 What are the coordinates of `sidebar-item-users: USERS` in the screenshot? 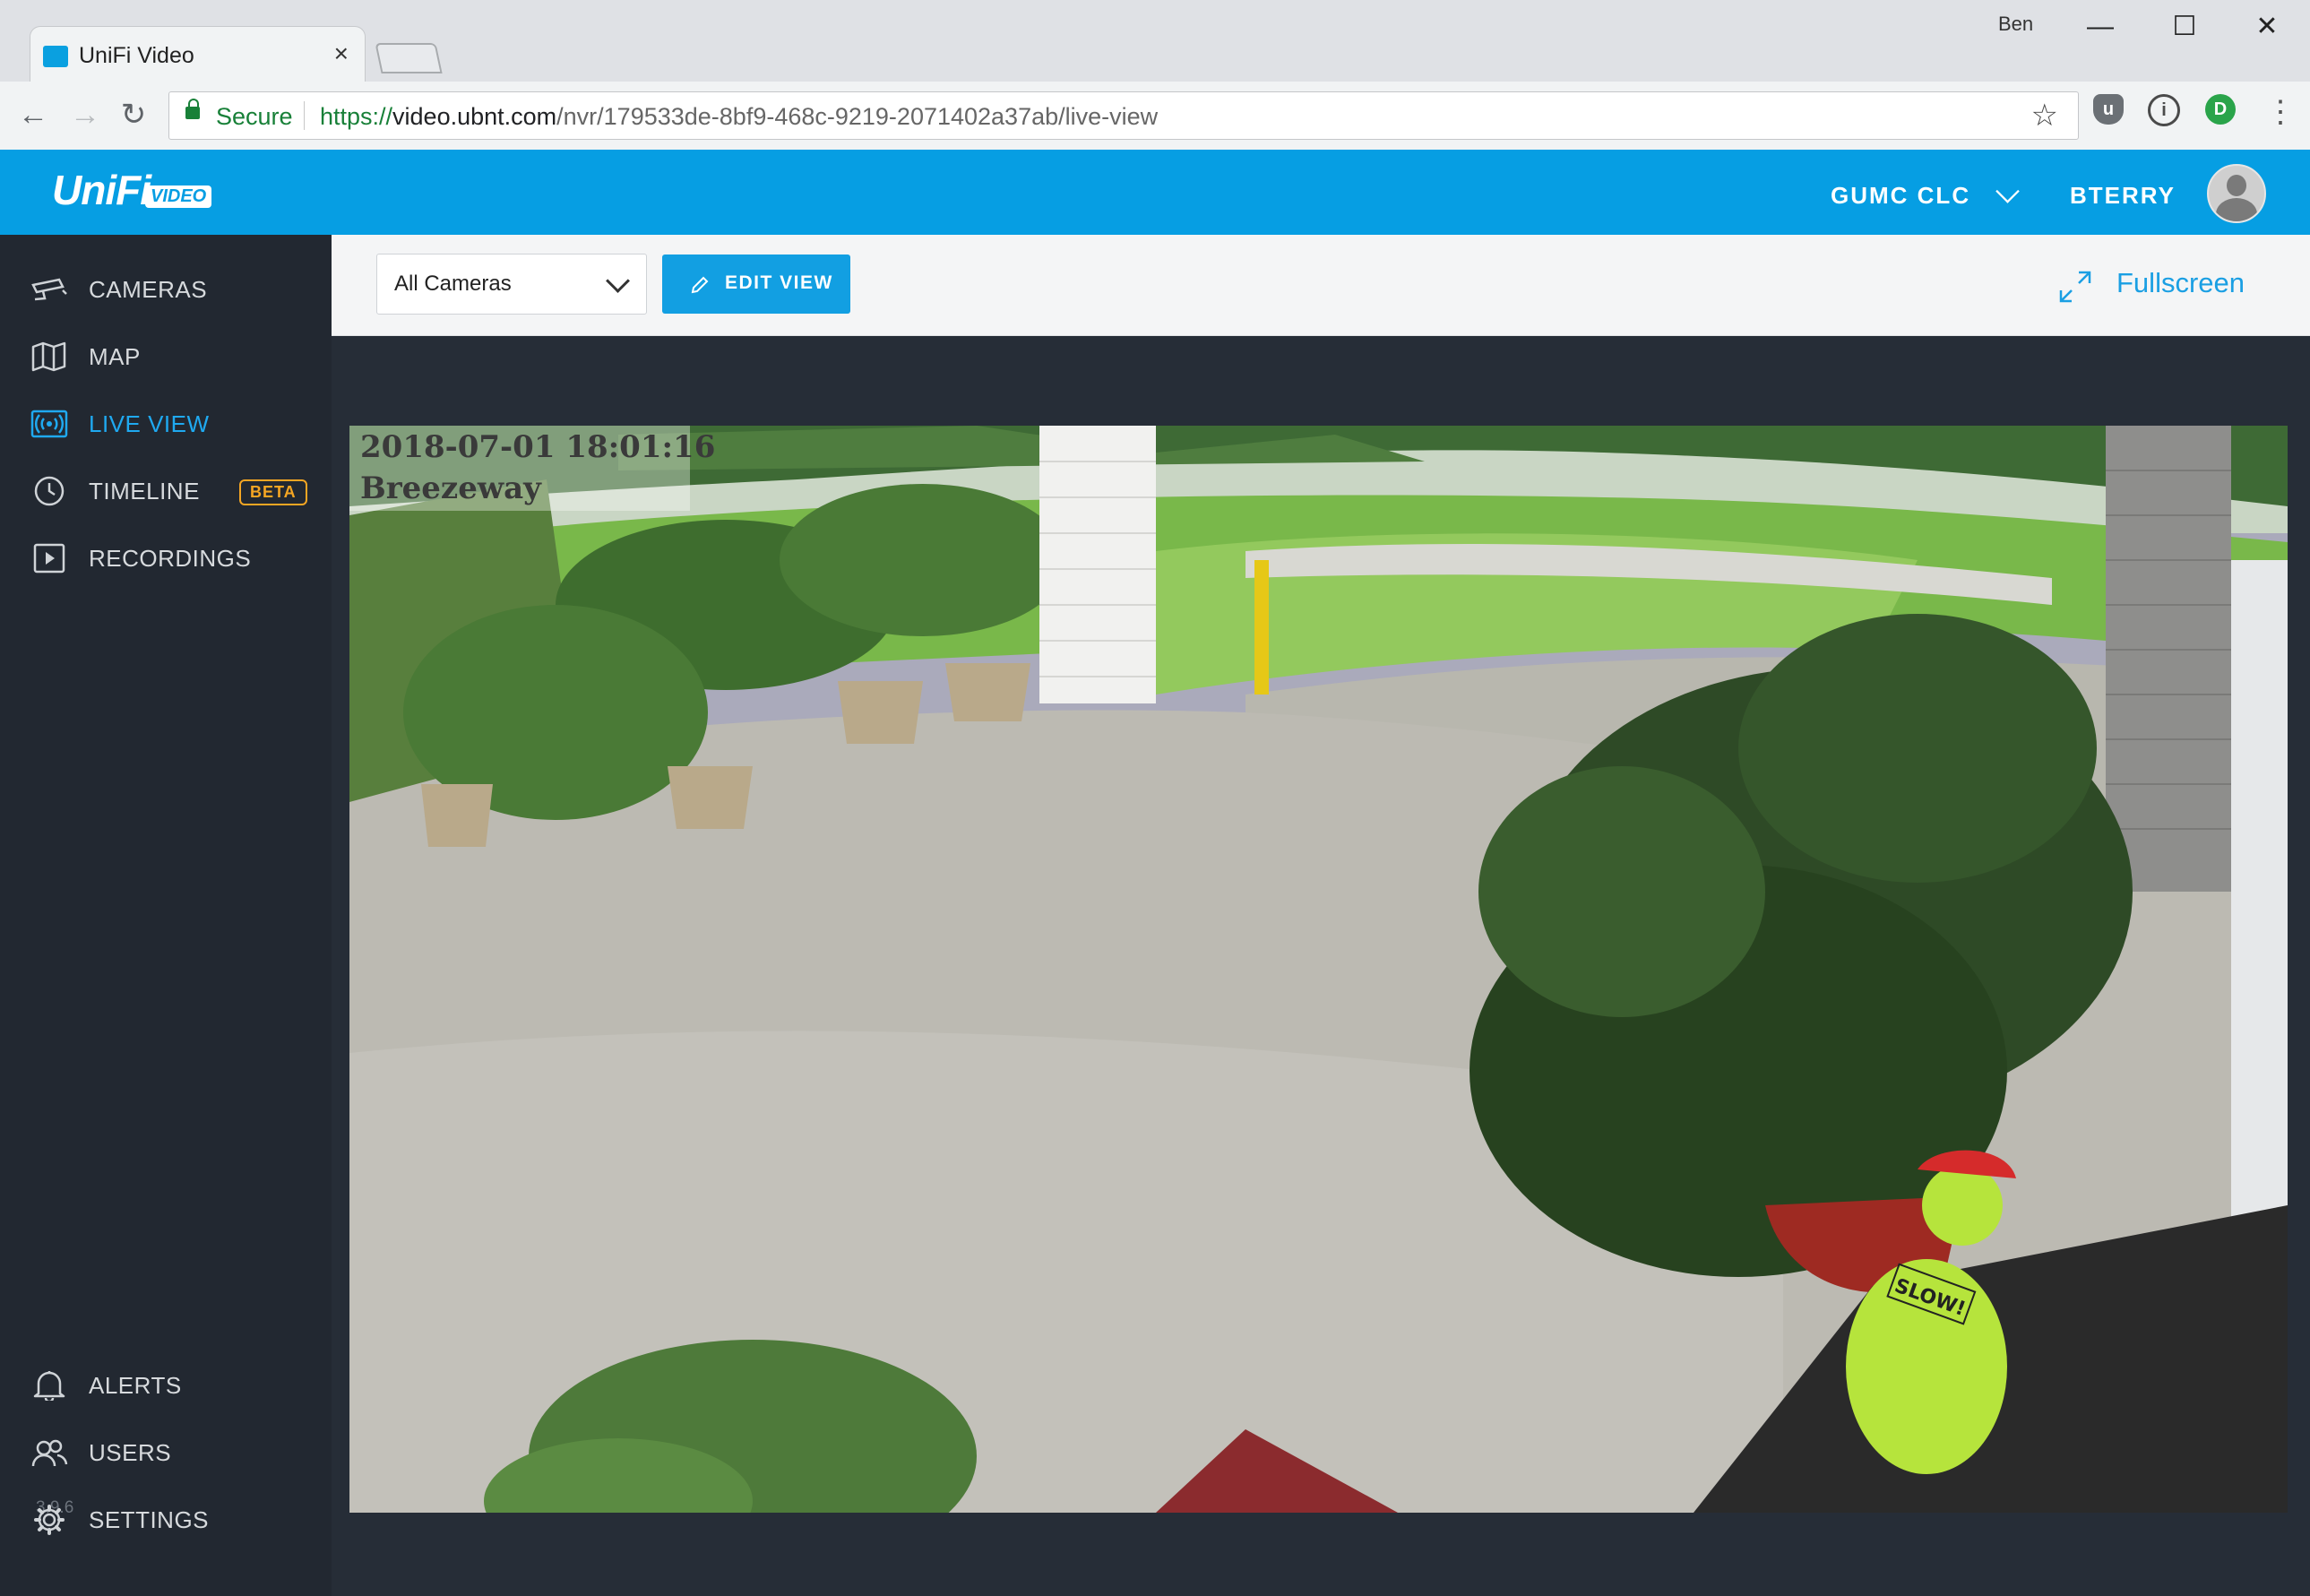 It's located at (166, 1453).